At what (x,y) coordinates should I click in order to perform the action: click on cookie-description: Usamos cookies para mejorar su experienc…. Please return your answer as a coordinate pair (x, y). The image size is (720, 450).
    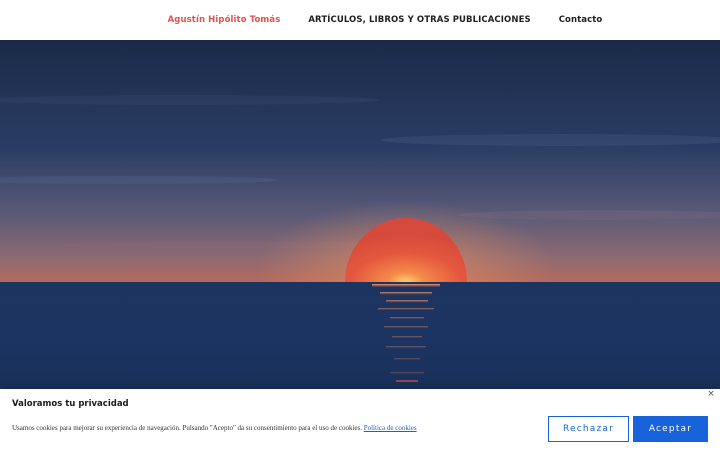
    Looking at the image, I should click on (272, 428).